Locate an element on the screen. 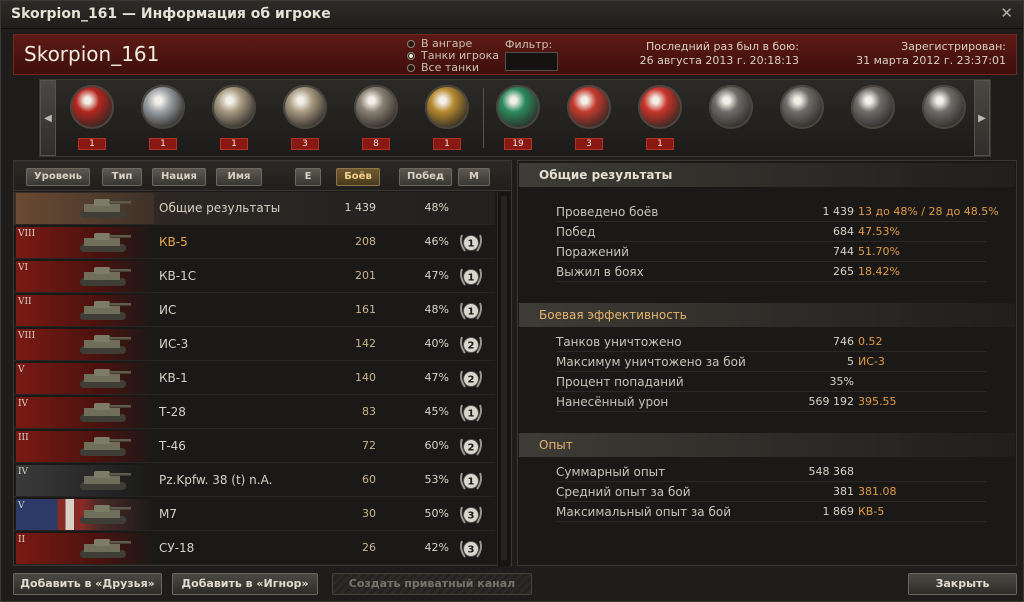 The width and height of the screenshot is (1024, 602). add-ignore-button: Добавить в «Игнор» is located at coordinates (245, 584).